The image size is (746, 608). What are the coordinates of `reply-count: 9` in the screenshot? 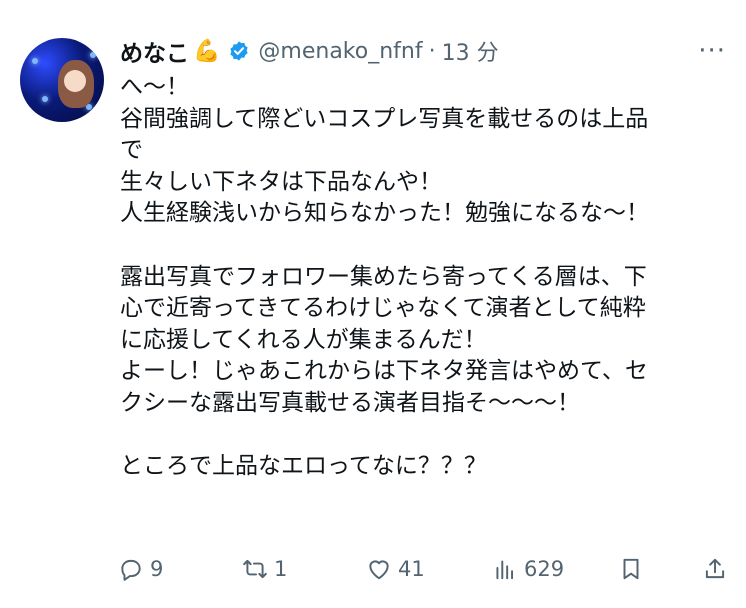 It's located at (157, 569).